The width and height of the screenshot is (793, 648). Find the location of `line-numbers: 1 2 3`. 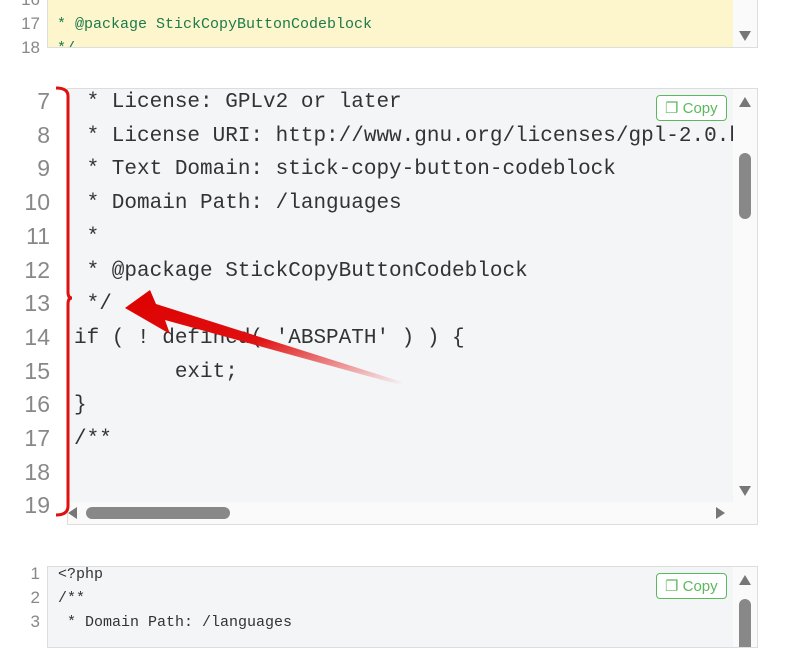

line-numbers: 1 2 3 is located at coordinates (20, 598).